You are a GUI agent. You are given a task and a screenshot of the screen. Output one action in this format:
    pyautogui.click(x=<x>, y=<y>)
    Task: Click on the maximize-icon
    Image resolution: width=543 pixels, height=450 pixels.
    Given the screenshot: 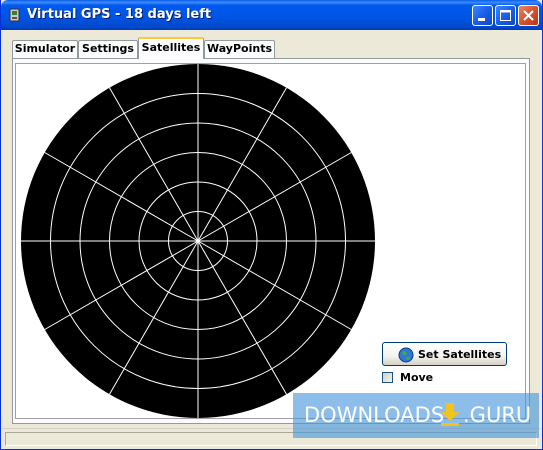 What is the action you would take?
    pyautogui.click(x=505, y=15)
    